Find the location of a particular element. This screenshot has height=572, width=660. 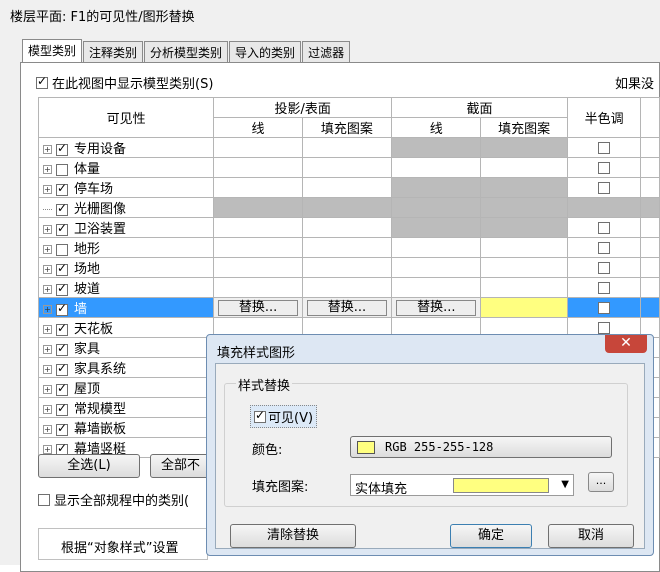

table-row: + 专用设备 is located at coordinates (348, 147).